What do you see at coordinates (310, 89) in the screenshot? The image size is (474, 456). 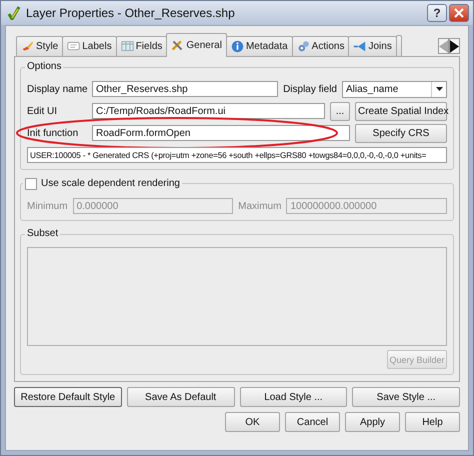 I see `field-label: Display field` at bounding box center [310, 89].